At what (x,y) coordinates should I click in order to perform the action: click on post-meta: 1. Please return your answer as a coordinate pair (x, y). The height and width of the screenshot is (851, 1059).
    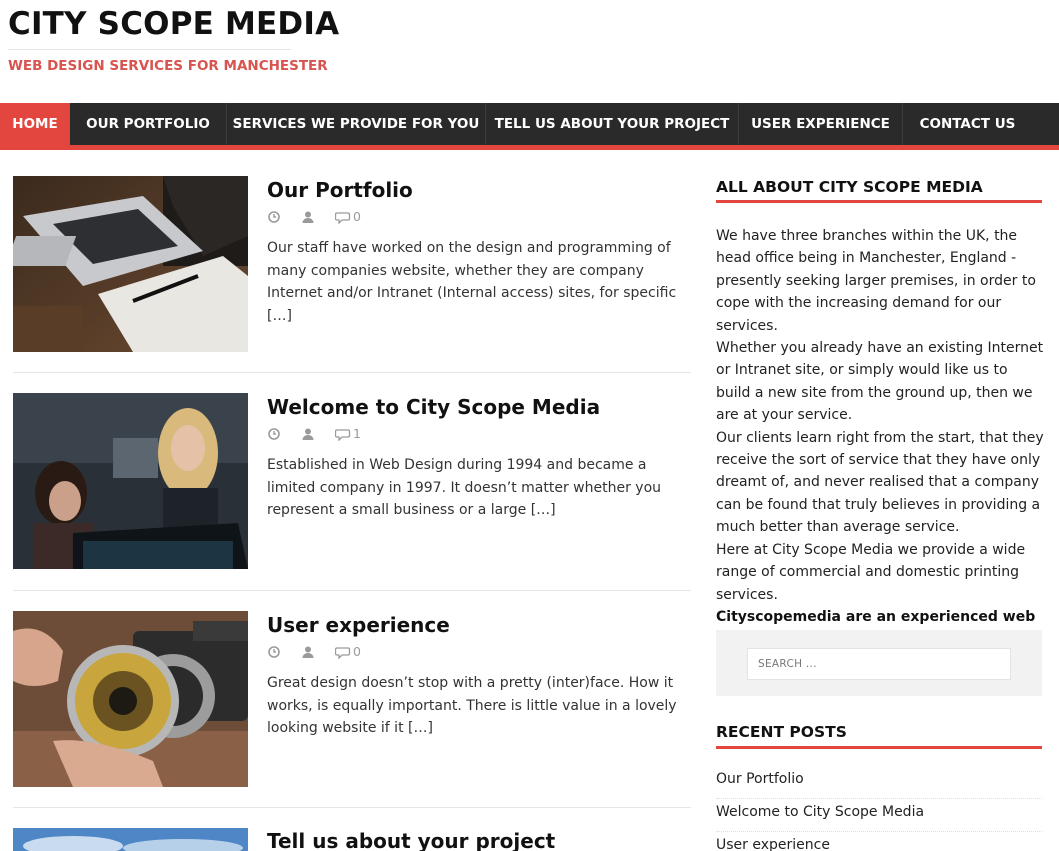
    Looking at the image, I should click on (314, 434).